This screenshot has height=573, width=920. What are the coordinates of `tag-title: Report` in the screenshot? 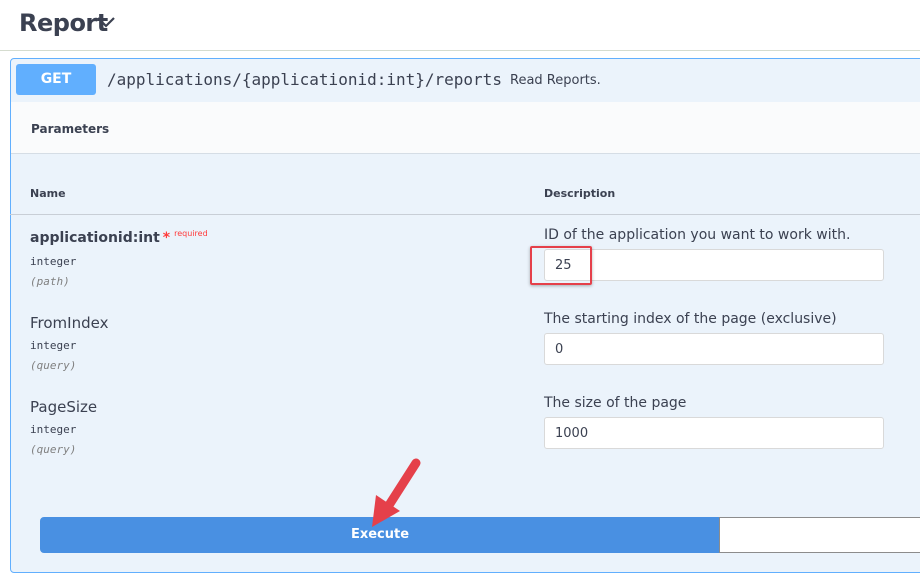 It's located at (63, 23).